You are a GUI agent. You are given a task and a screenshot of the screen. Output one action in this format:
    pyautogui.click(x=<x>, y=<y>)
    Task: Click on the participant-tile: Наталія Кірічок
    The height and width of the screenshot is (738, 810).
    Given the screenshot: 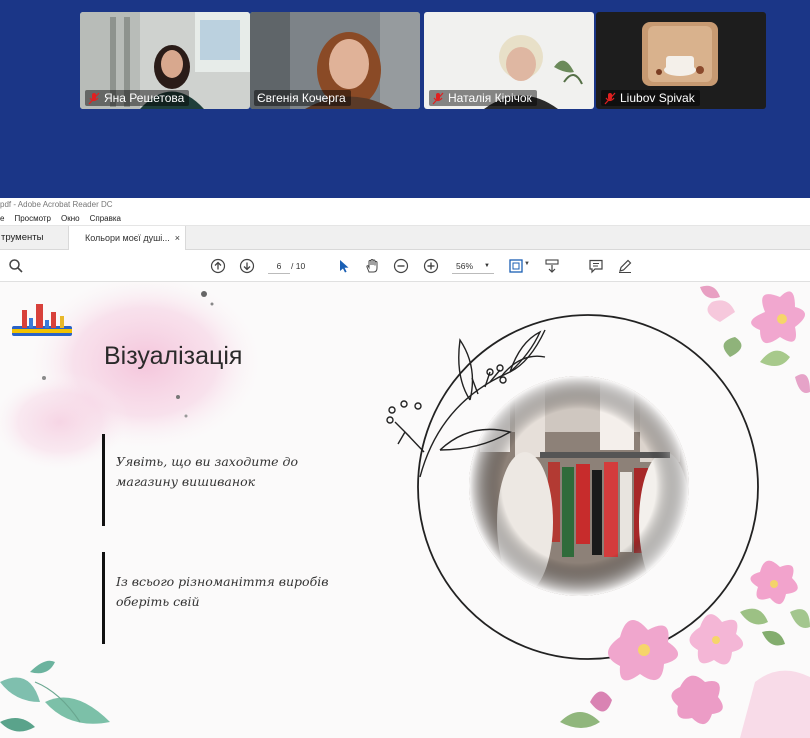 What is the action you would take?
    pyautogui.click(x=509, y=60)
    